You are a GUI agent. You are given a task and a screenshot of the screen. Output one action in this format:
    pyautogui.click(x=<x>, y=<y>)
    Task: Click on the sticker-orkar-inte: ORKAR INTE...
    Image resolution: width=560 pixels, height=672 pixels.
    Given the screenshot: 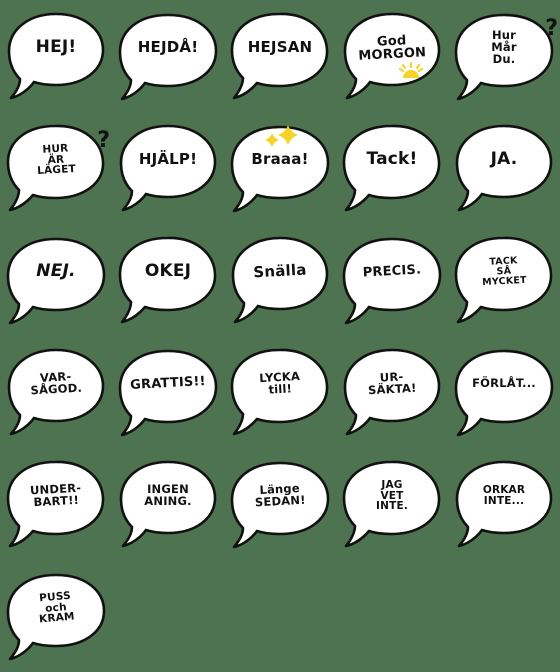 What is the action you would take?
    pyautogui.click(x=504, y=504)
    